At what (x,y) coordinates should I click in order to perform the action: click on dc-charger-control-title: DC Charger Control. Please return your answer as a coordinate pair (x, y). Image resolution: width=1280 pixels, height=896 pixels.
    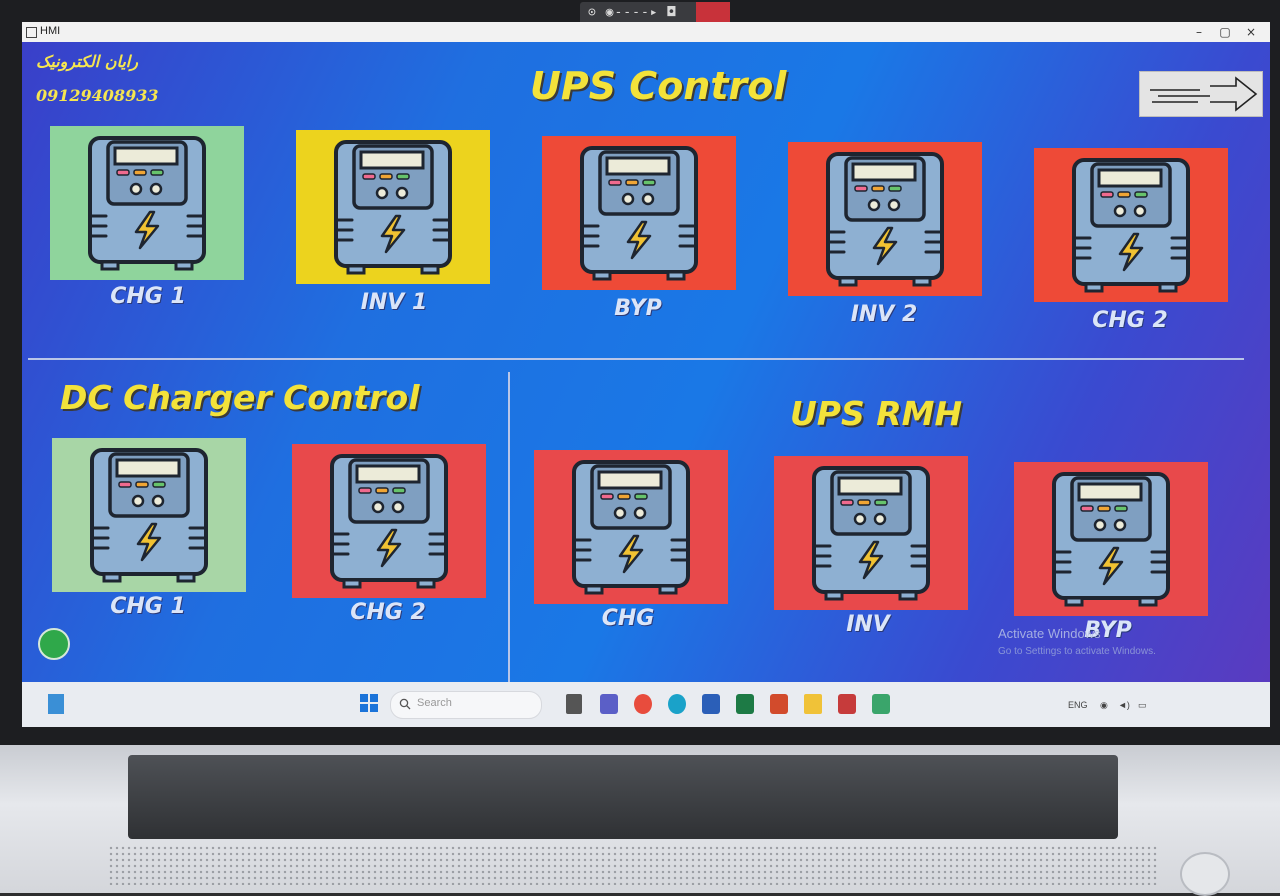
    Looking at the image, I should click on (240, 397).